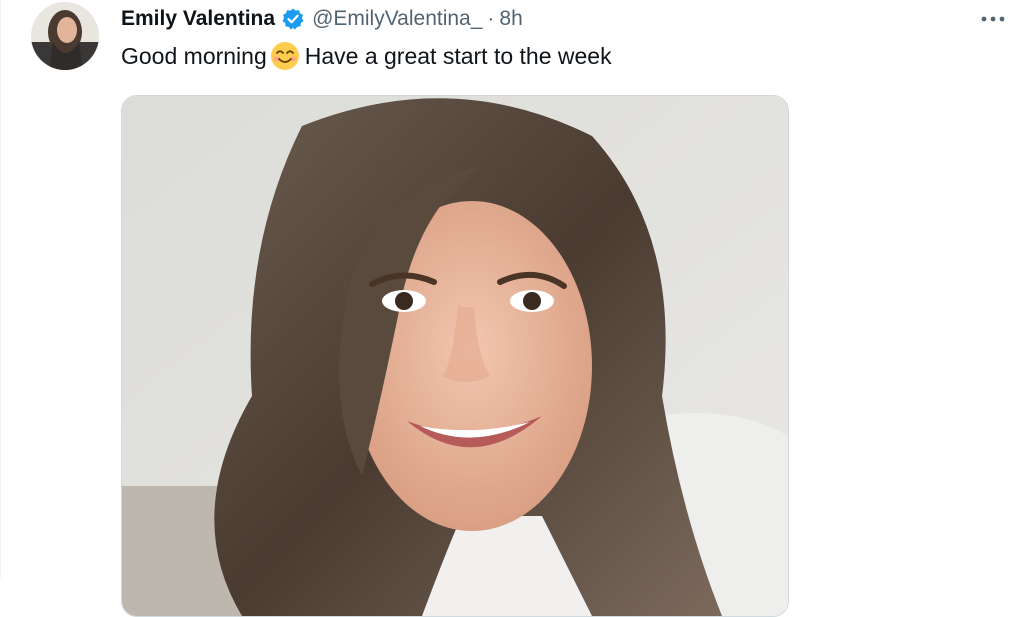  Describe the element at coordinates (293, 19) in the screenshot. I see `verified-badge-icon` at that location.